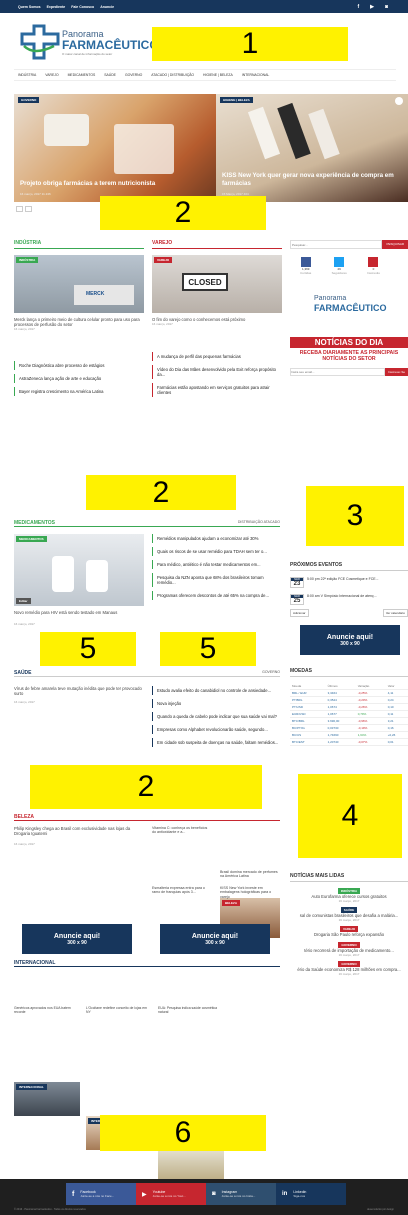  Describe the element at coordinates (217, 703) in the screenshot. I see `list-item: Nova injeção` at that location.